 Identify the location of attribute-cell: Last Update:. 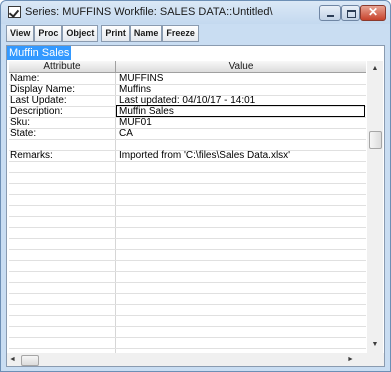
(38, 100).